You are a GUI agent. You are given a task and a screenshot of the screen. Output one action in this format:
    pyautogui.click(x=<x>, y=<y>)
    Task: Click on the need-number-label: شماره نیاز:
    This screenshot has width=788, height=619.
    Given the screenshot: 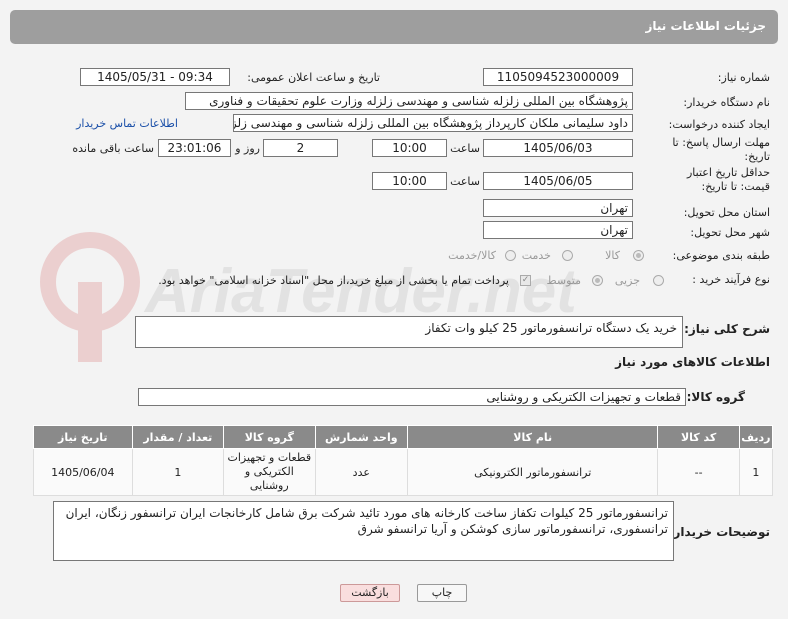 What is the action you would take?
    pyautogui.click(x=743, y=77)
    